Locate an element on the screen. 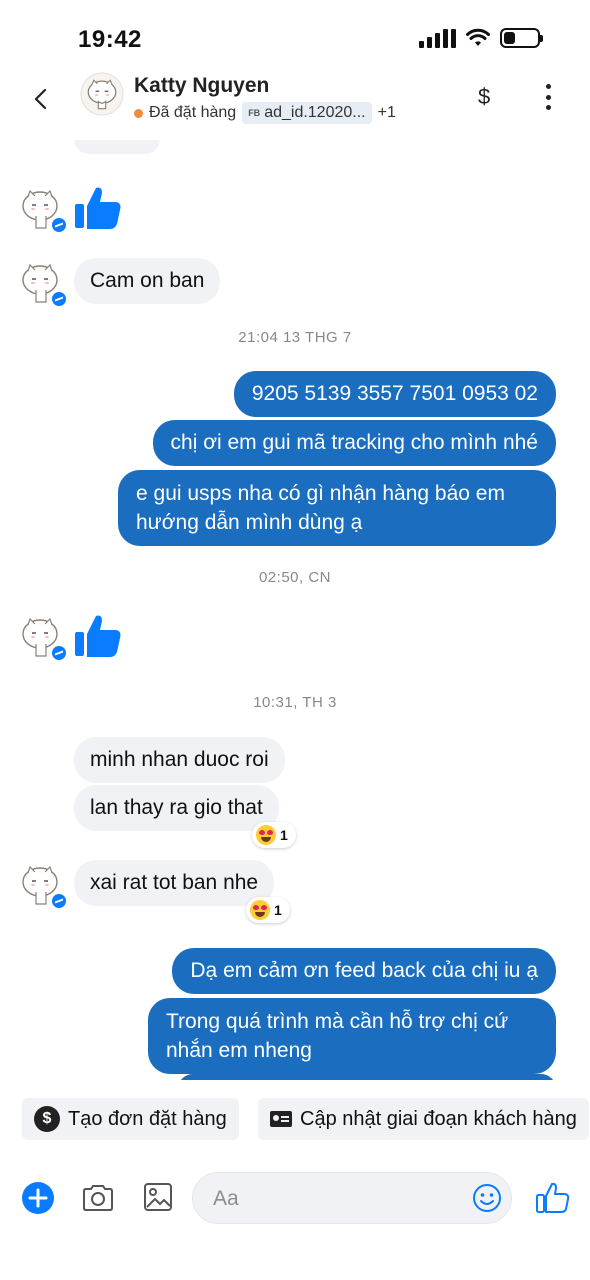 The height and width of the screenshot is (1280, 590). message-input is located at coordinates (328, 1199).